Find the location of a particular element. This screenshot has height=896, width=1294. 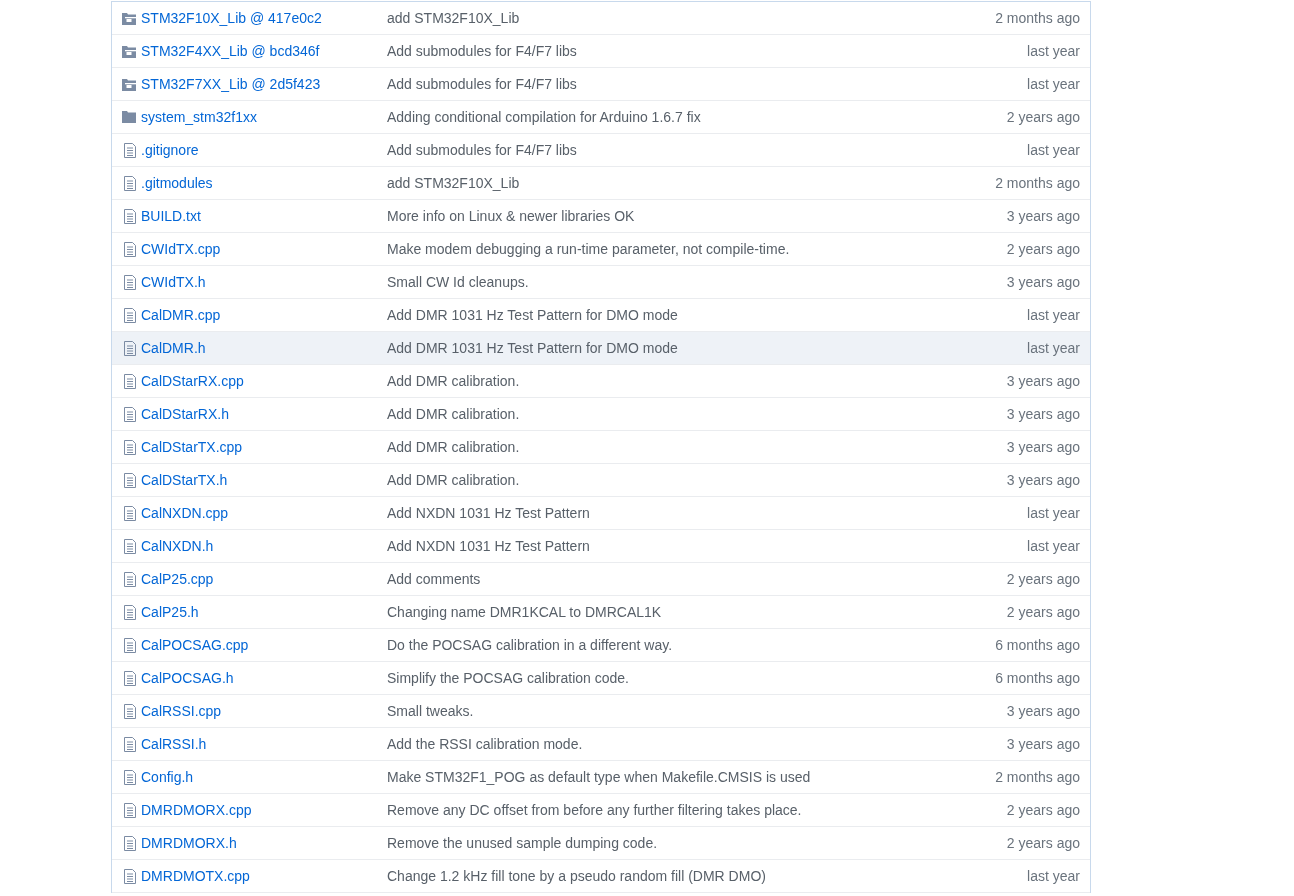

file-link: CalPOCSAG.h is located at coordinates (264, 678).